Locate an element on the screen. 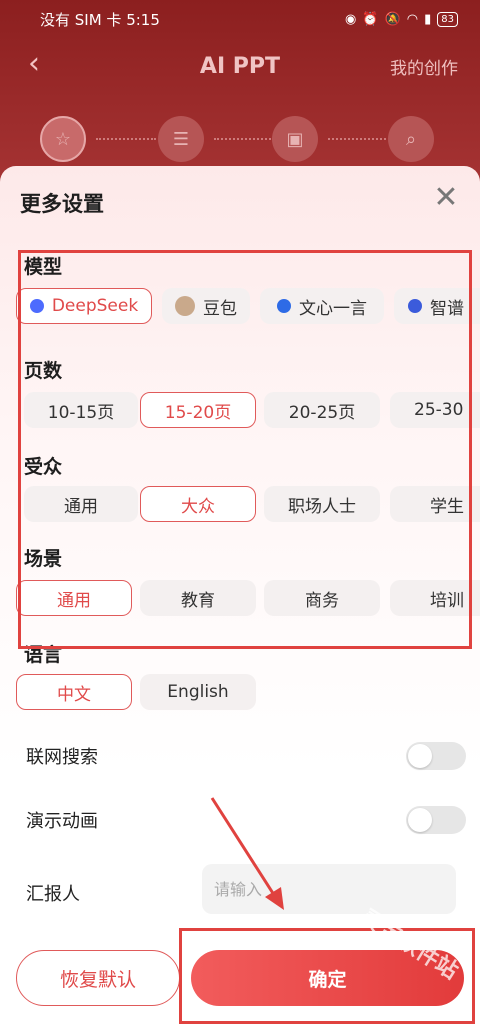 This screenshot has height=1027, width=480. step-indicator: ☆ ☰ ▣ ⌕ is located at coordinates (240, 140).